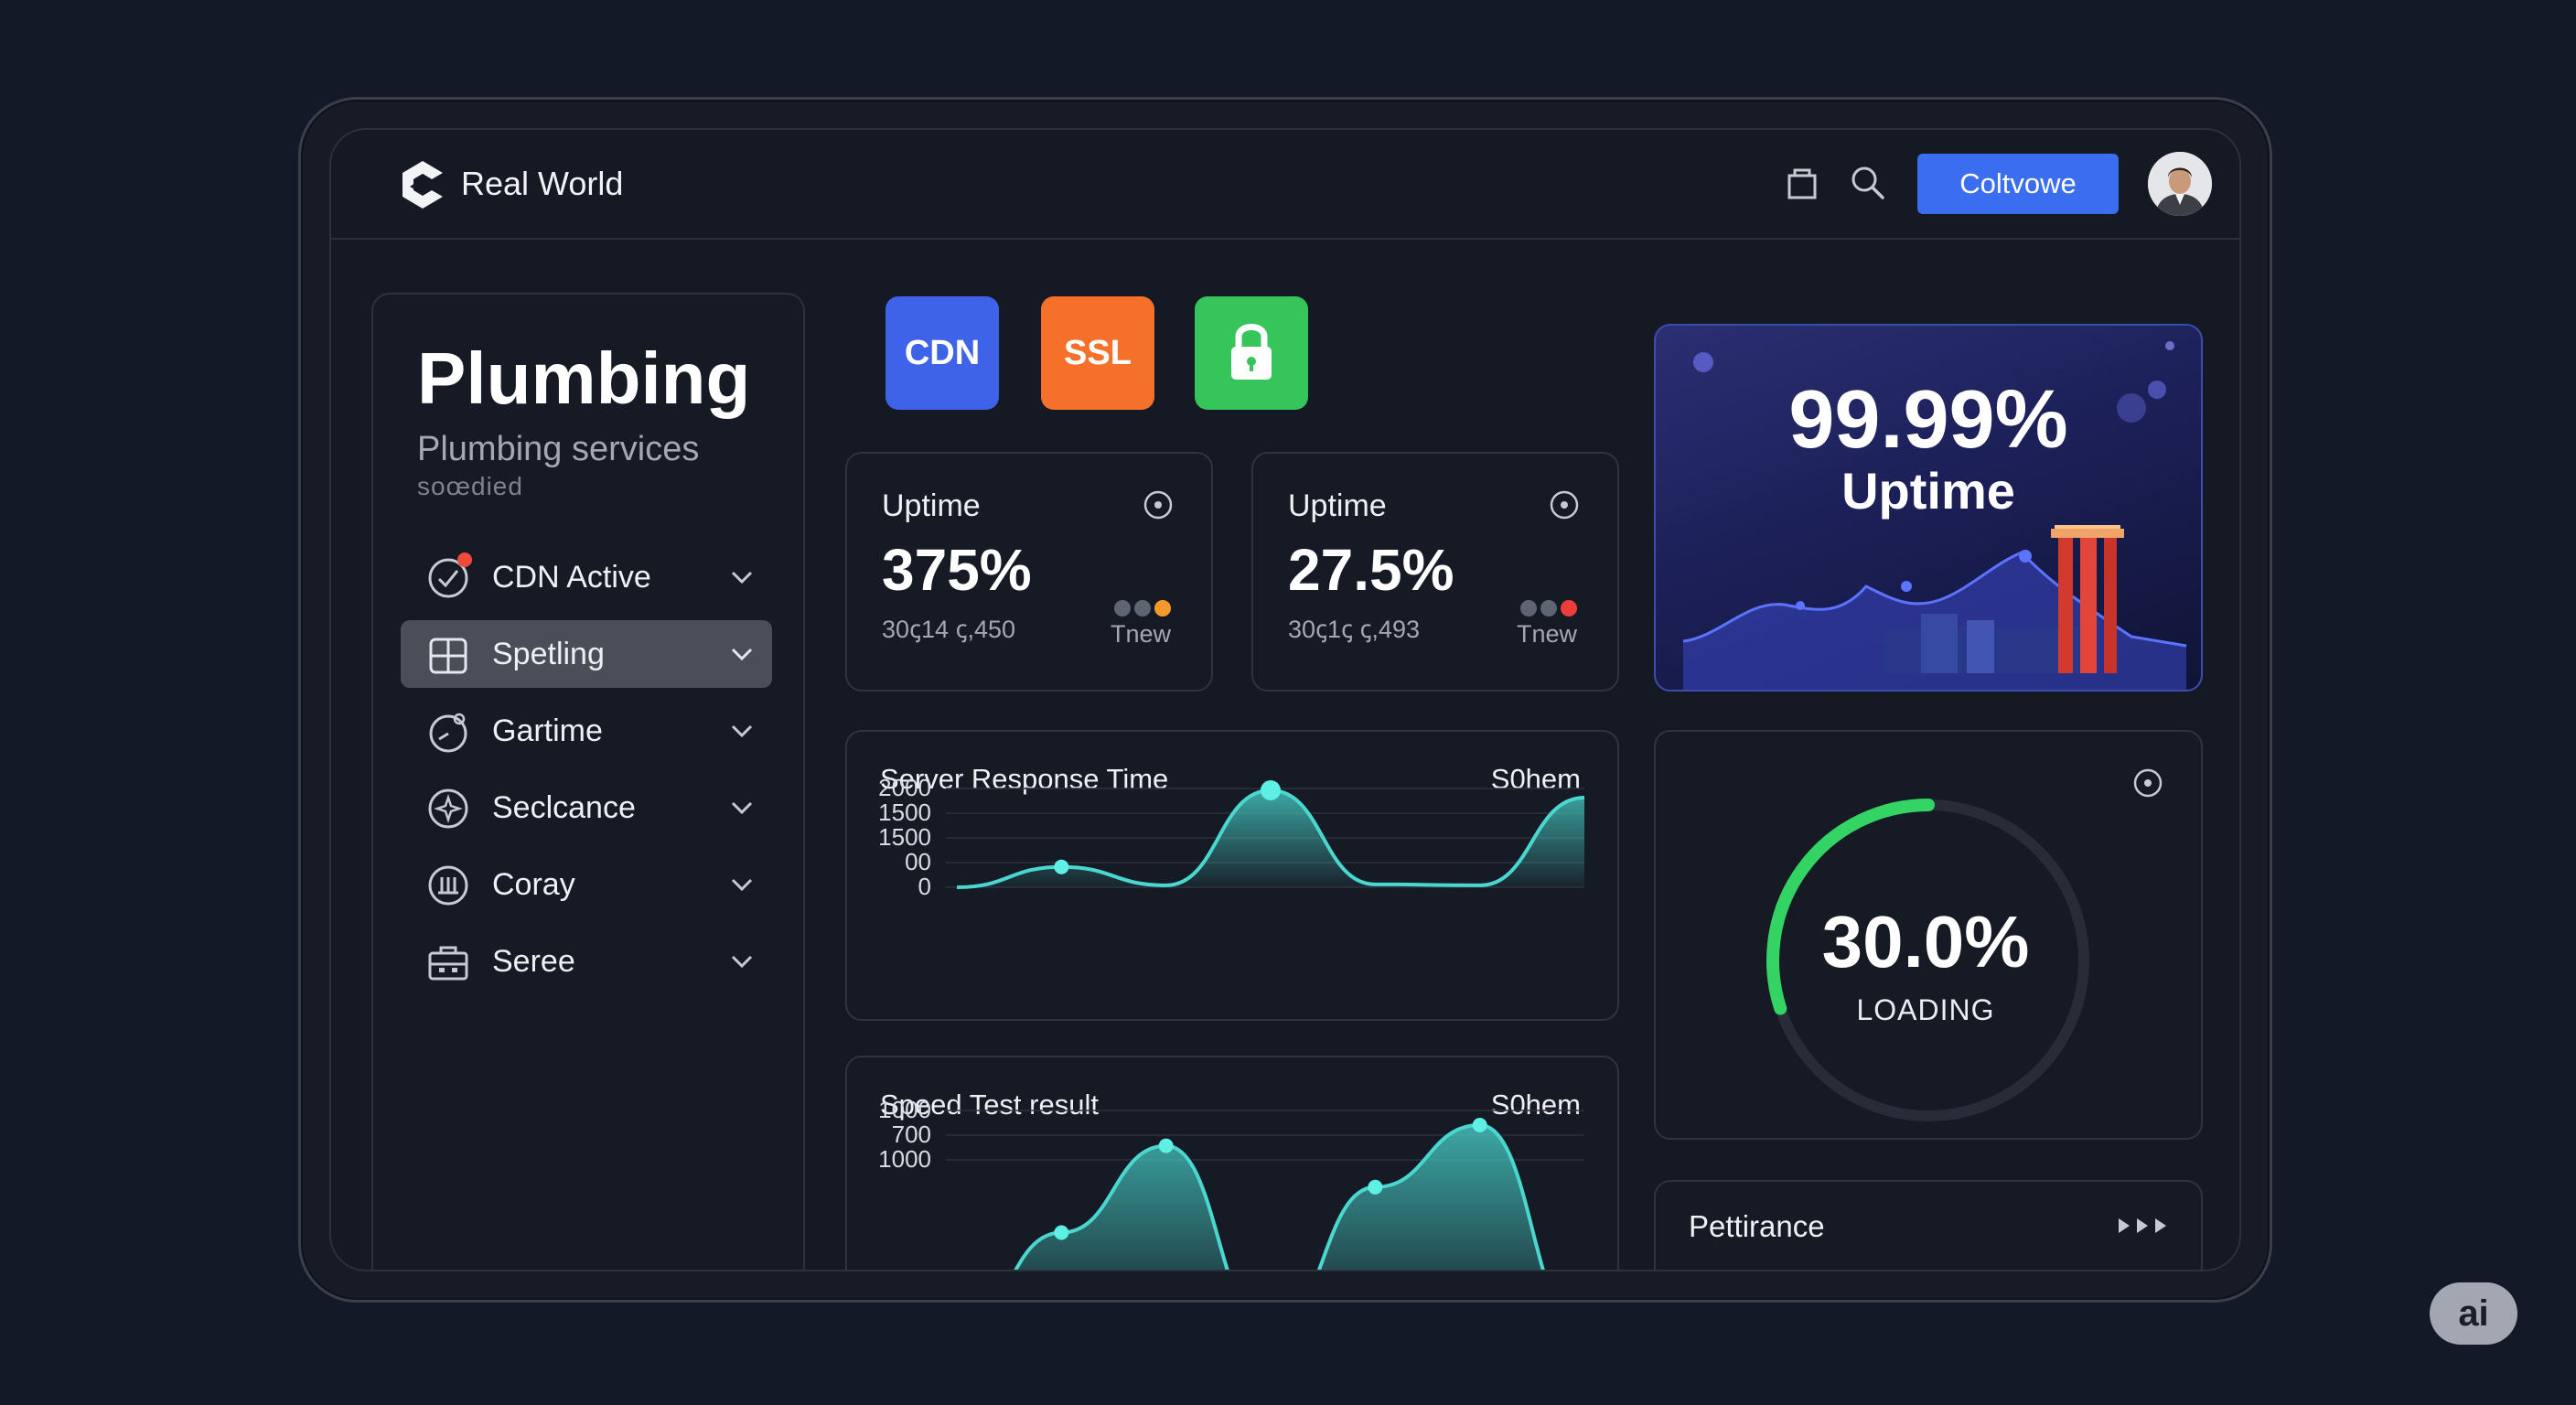 The width and height of the screenshot is (2576, 1405). What do you see at coordinates (448, 733) in the screenshot?
I see `gauge-icon` at bounding box center [448, 733].